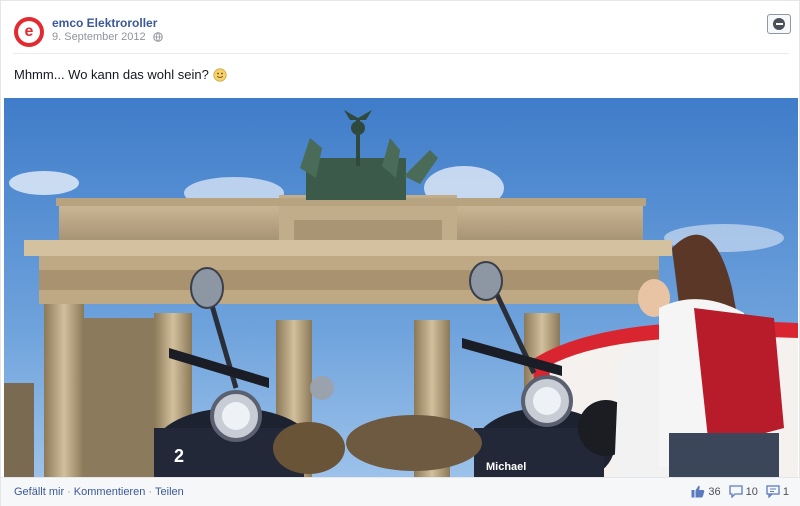 The image size is (800, 506). What do you see at coordinates (99, 37) in the screenshot?
I see `post-timestamp: 9. September 2012` at bounding box center [99, 37].